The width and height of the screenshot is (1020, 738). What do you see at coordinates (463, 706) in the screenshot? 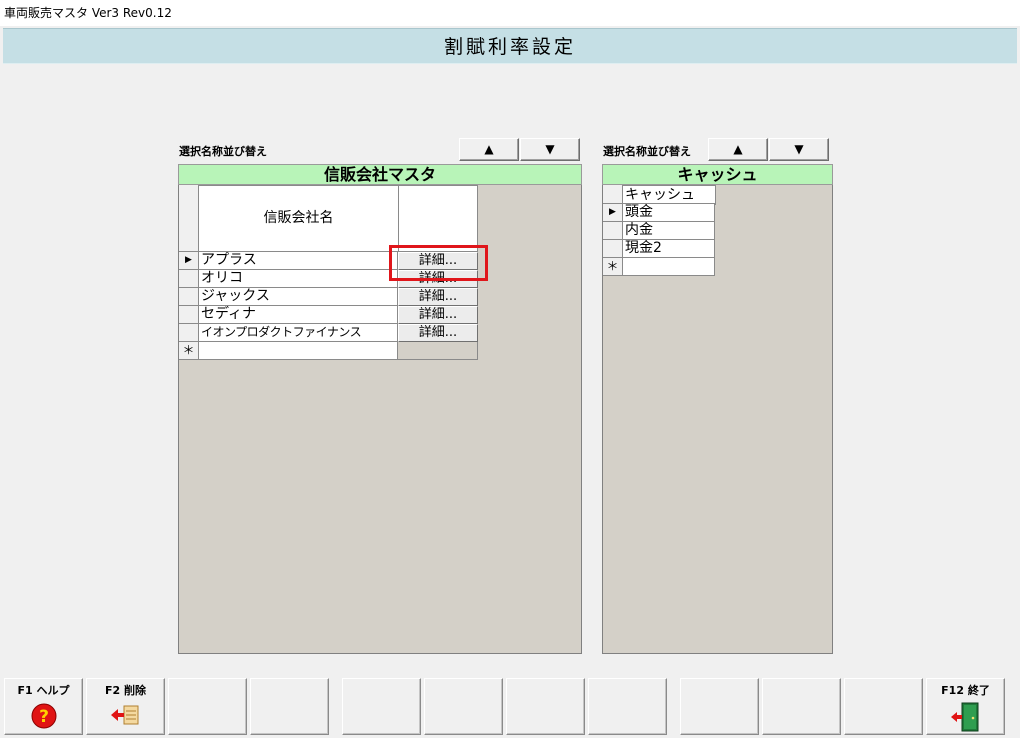
I see `f6-empty-button` at bounding box center [463, 706].